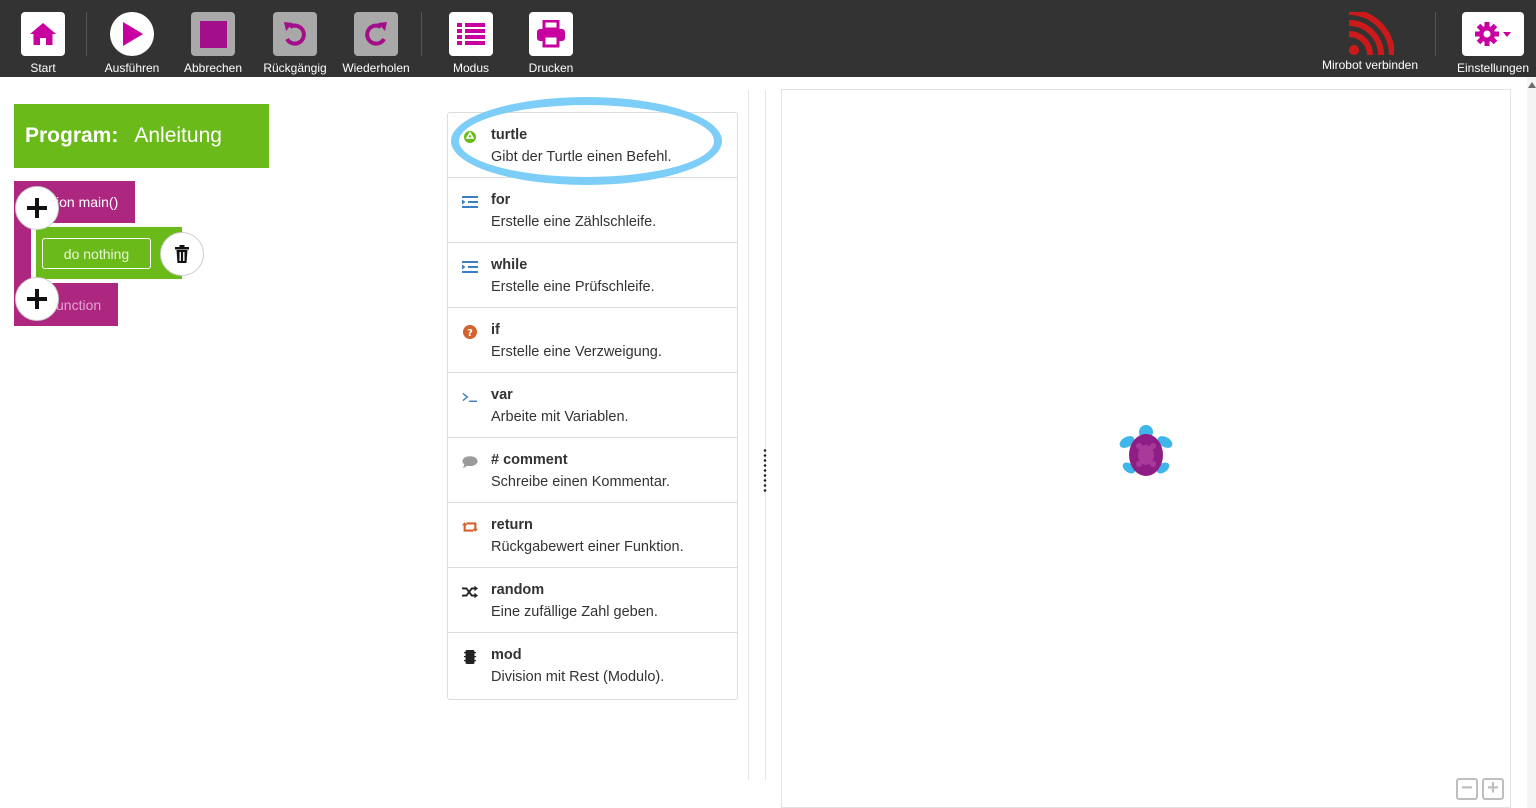 The image size is (1536, 808). What do you see at coordinates (592, 535) in the screenshot?
I see `command-item-return: return Rückgabewert einer Funktion.` at bounding box center [592, 535].